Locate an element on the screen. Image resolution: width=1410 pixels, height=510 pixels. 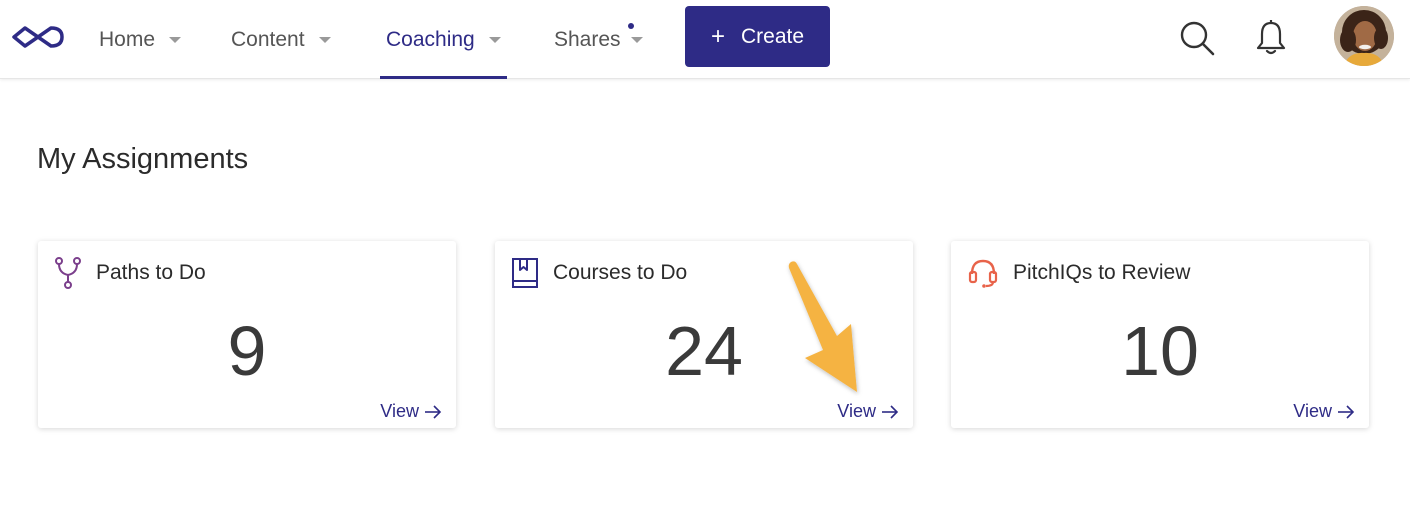
book-icon is located at coordinates (525, 273).